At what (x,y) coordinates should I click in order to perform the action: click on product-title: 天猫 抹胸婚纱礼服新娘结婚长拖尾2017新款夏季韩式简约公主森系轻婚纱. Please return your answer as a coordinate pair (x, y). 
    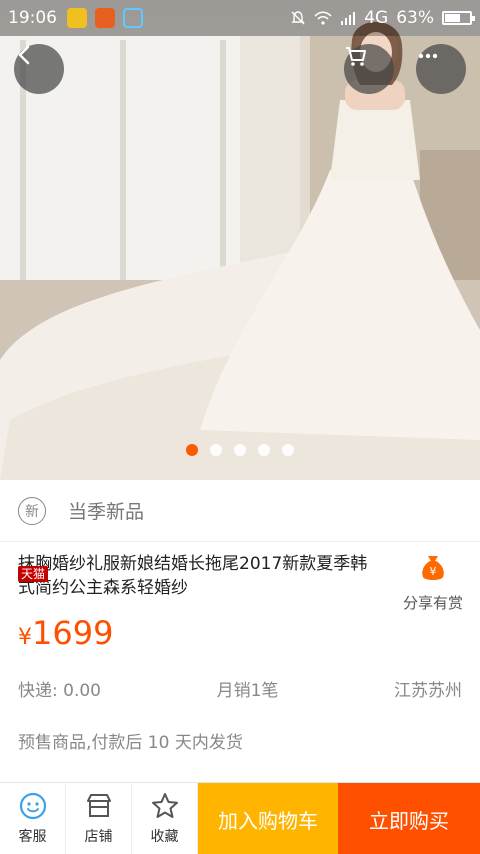
    Looking at the image, I should click on (199, 576).